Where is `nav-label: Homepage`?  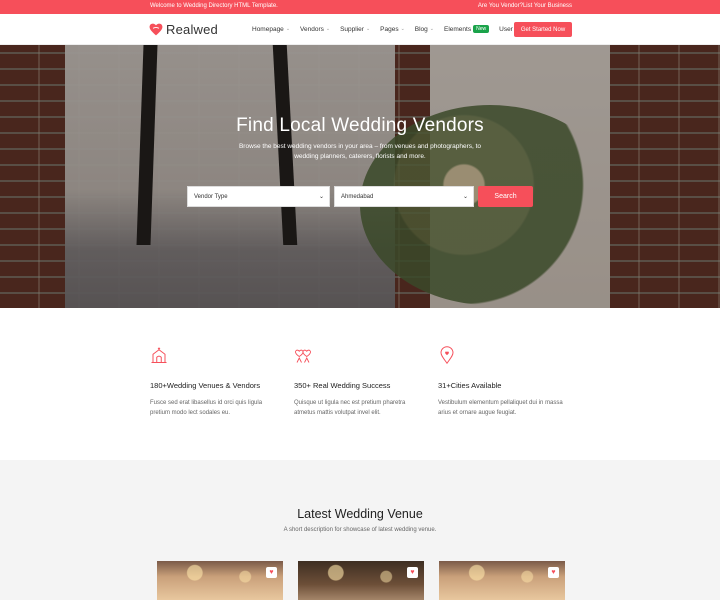 nav-label: Homepage is located at coordinates (268, 29).